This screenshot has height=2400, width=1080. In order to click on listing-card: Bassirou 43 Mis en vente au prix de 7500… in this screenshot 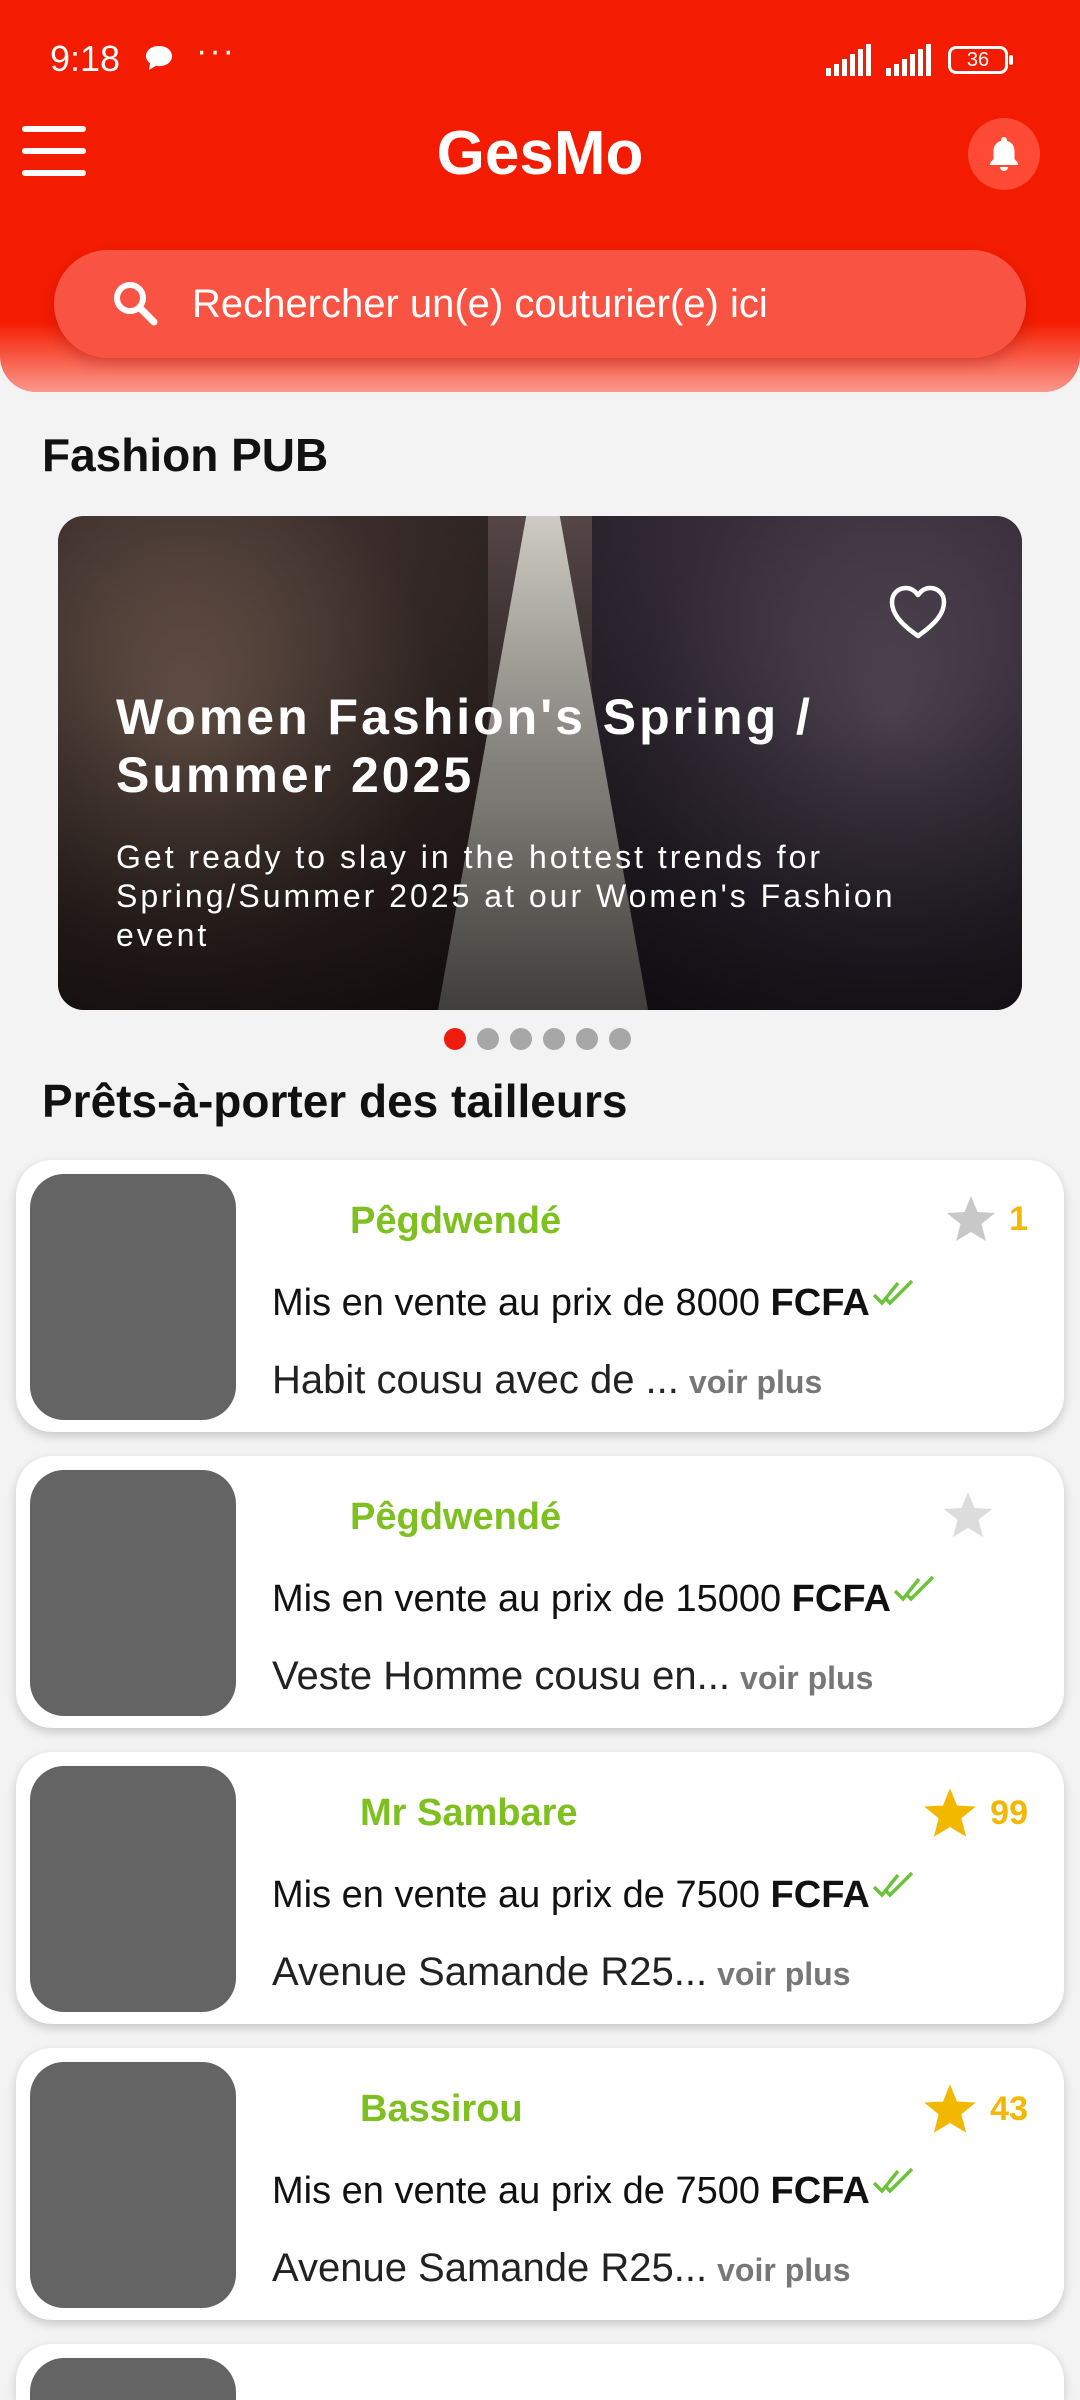, I will do `click(540, 2184)`.